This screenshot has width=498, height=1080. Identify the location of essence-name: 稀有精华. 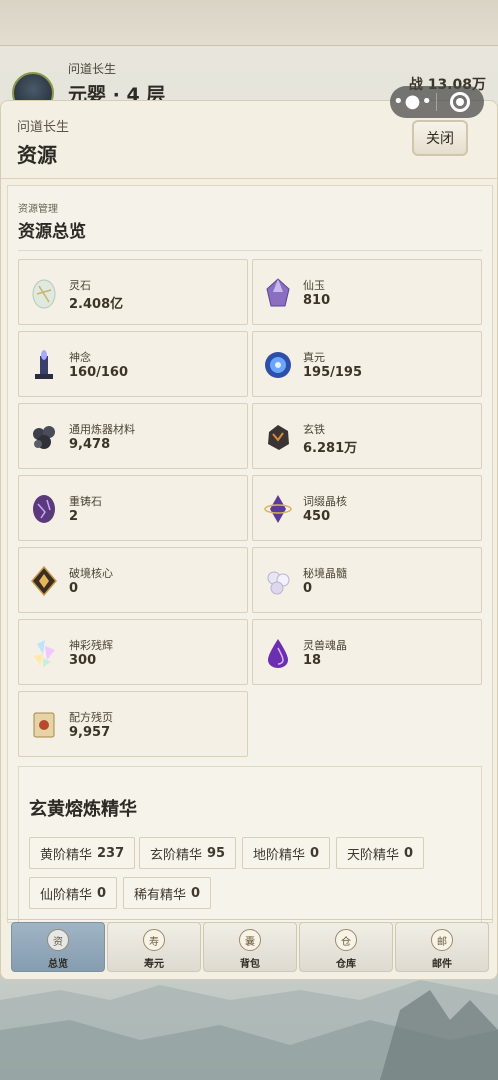
(160, 895).